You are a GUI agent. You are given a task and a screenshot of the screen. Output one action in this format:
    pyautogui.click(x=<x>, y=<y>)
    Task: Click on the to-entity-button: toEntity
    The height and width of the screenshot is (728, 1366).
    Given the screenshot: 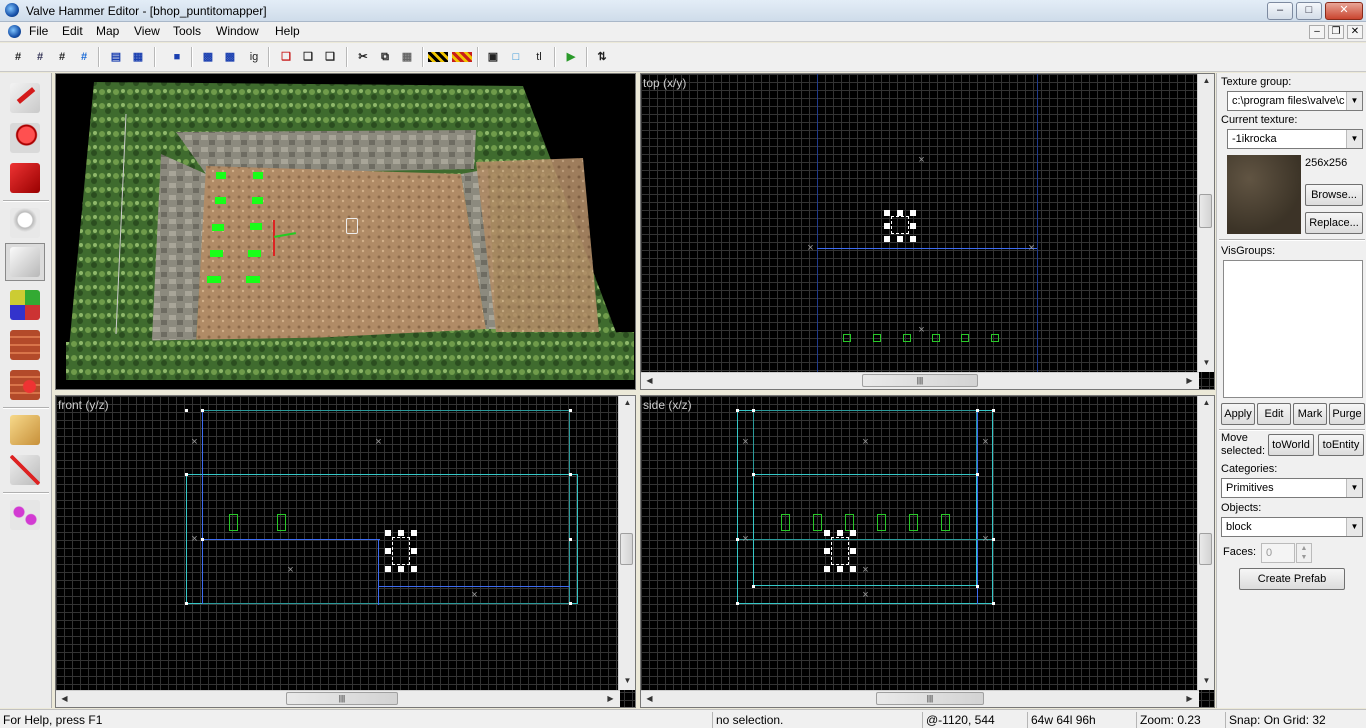 What is the action you would take?
    pyautogui.click(x=1341, y=445)
    